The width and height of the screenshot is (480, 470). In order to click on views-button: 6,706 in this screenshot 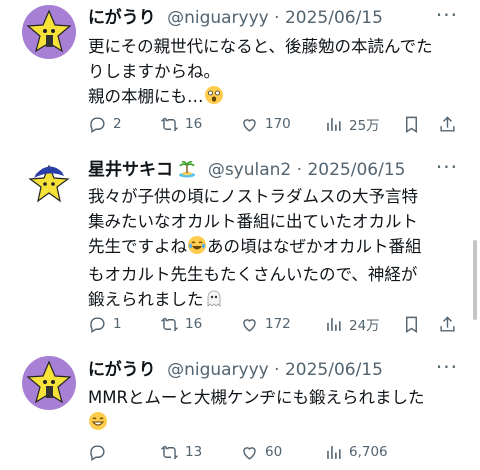, I will do `click(356, 452)`.